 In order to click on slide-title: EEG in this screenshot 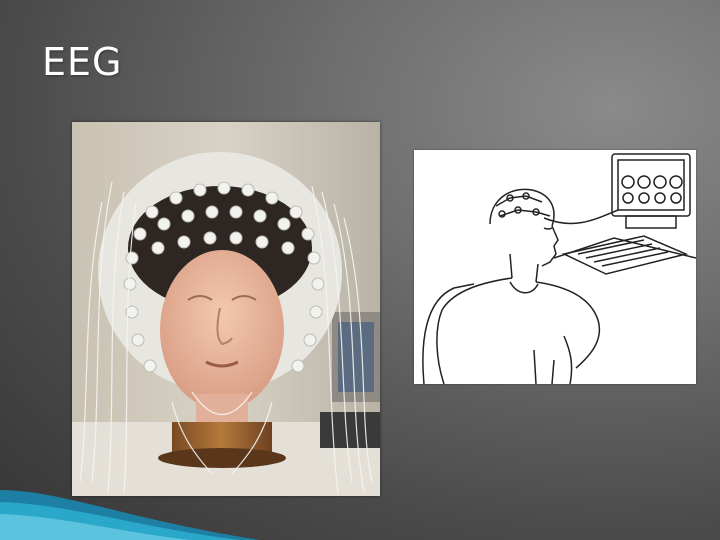, I will do `click(82, 62)`.